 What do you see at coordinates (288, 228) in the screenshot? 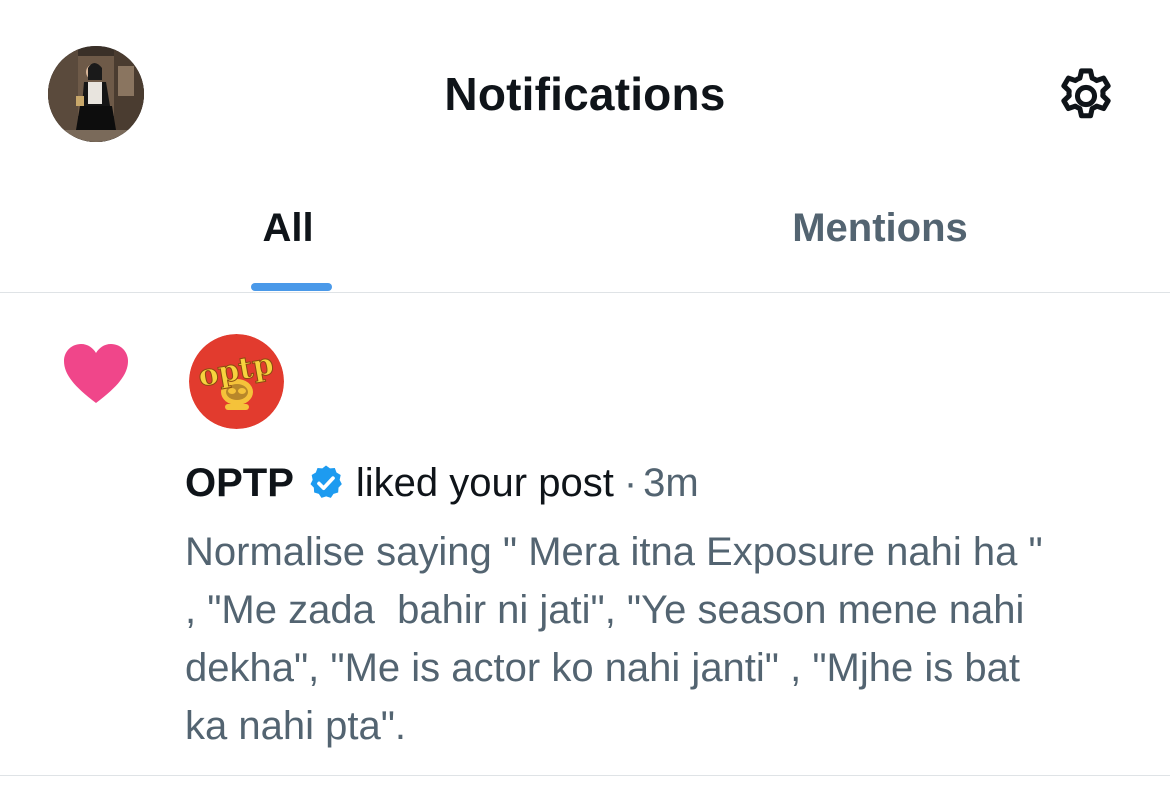
I see `tab-all-label: All` at bounding box center [288, 228].